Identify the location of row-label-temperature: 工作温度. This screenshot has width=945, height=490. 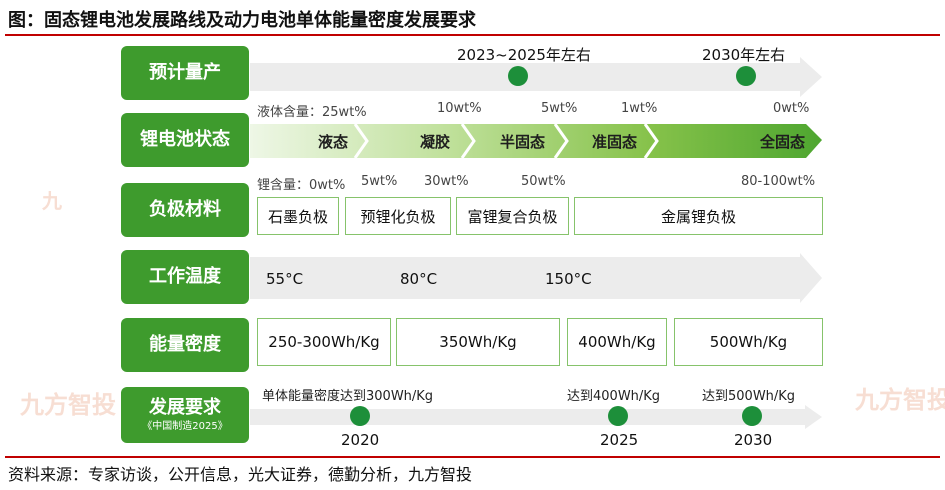
(185, 277).